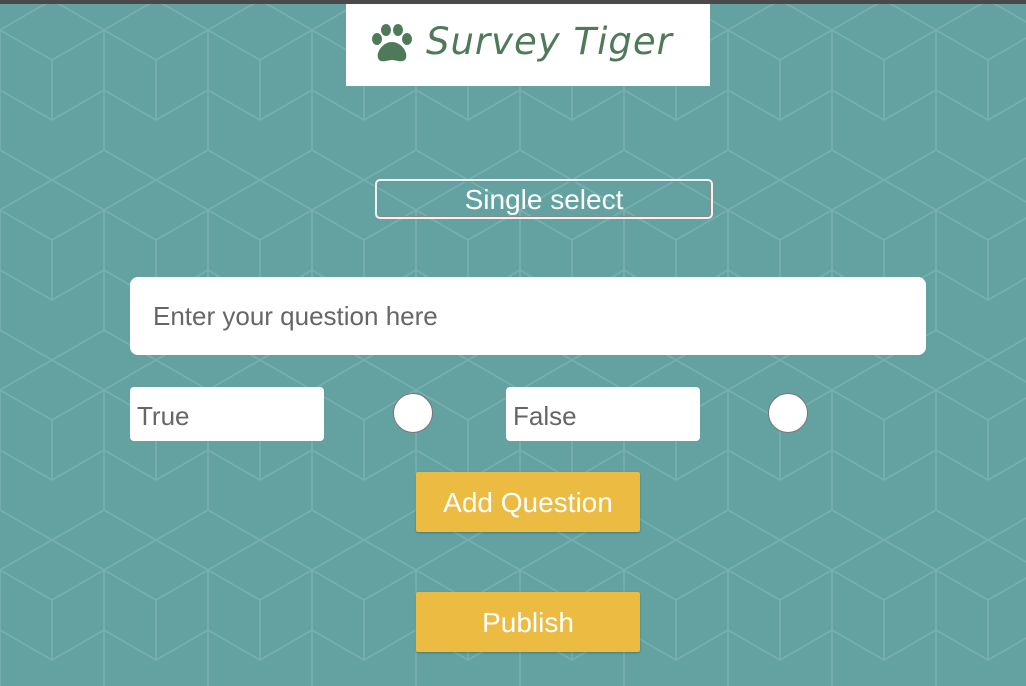 The image size is (1026, 686). I want to click on option-false-radio, so click(788, 413).